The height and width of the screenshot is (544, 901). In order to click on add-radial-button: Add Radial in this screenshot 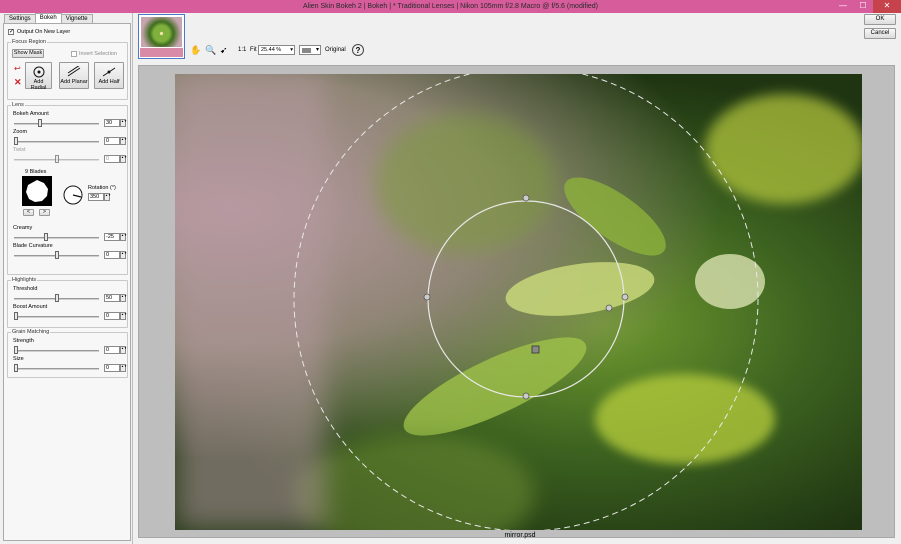, I will do `click(38, 76)`.